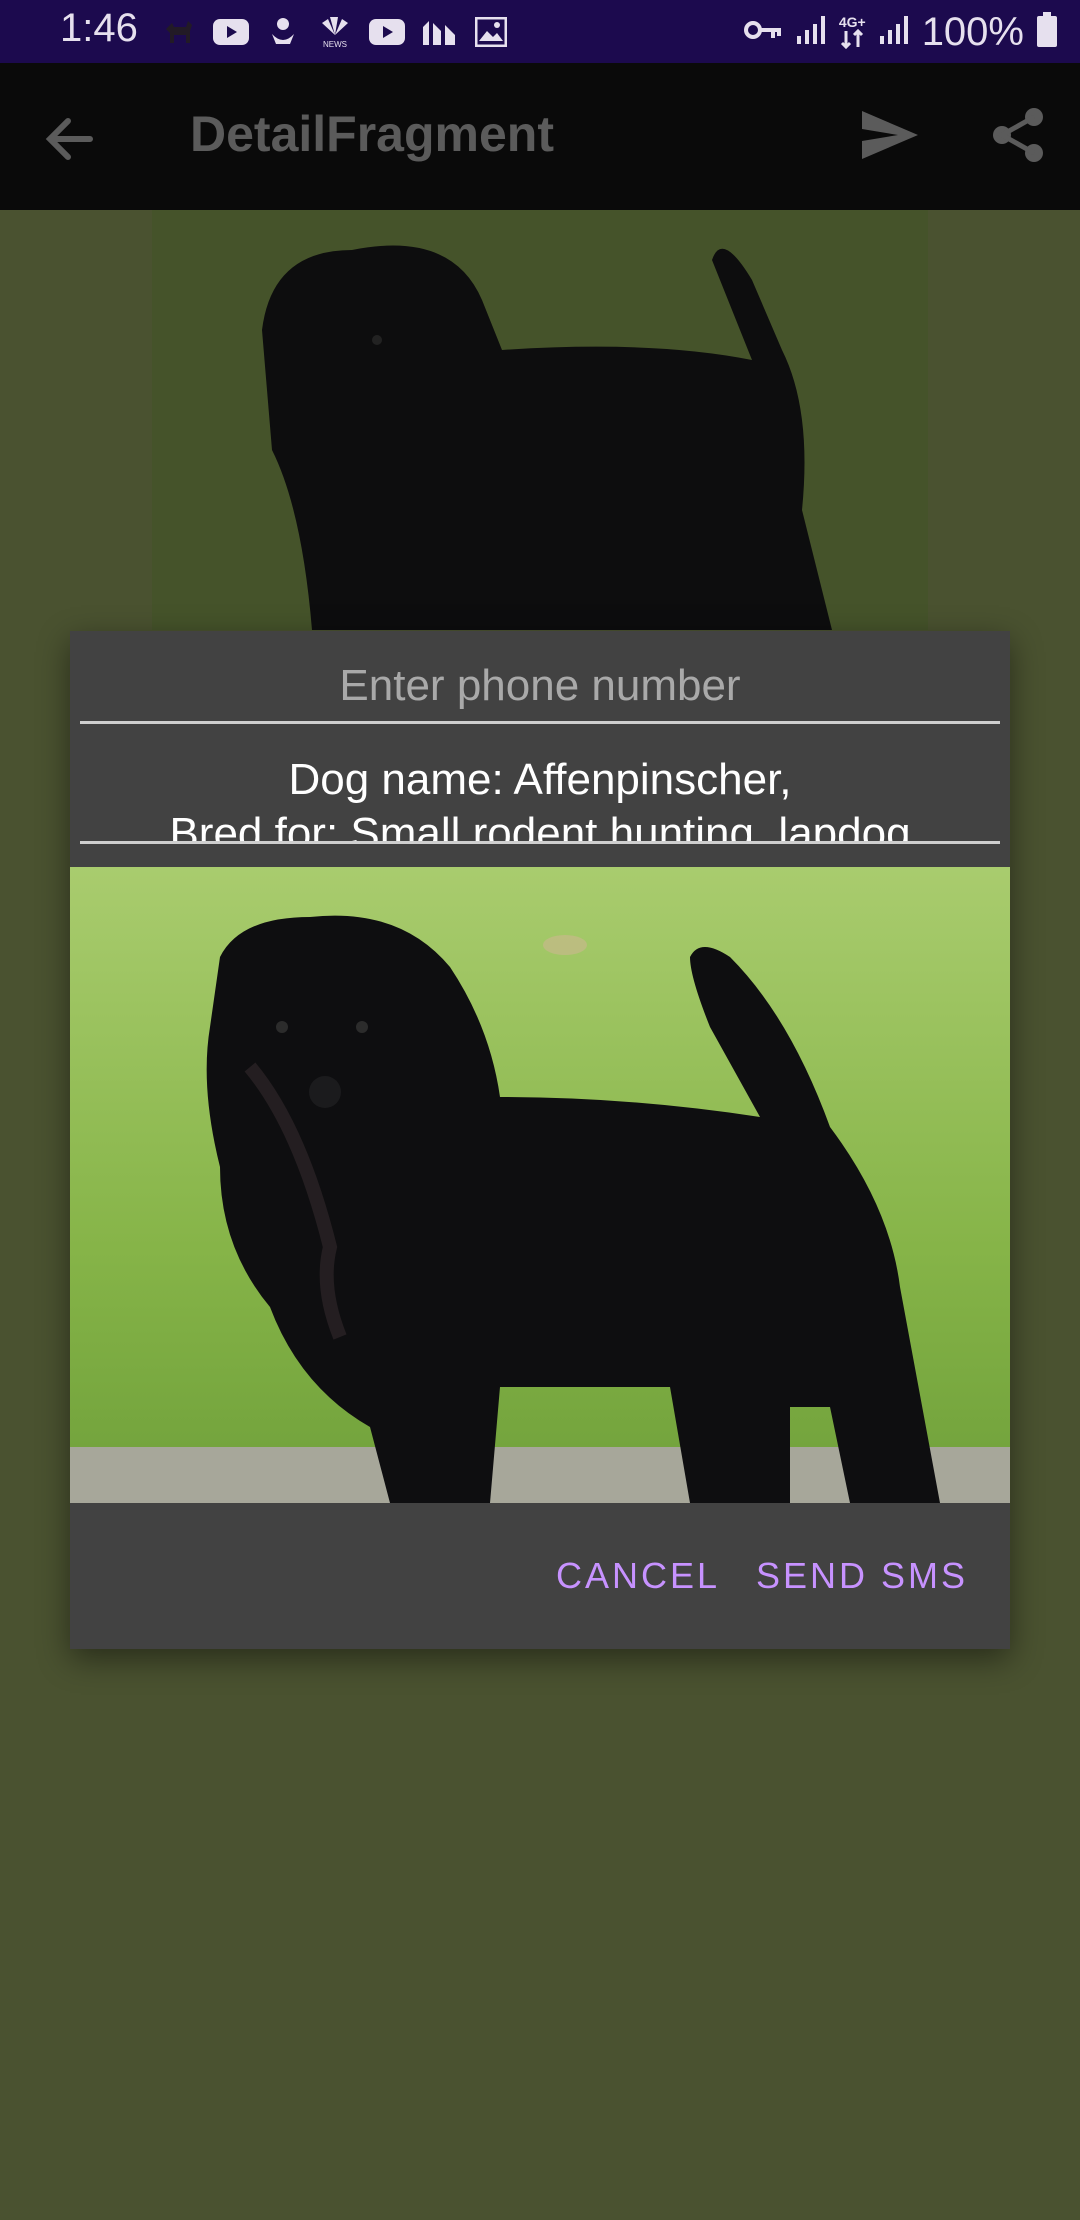 Image resolution: width=1080 pixels, height=2220 pixels. What do you see at coordinates (852, 32) in the screenshot?
I see `network-type-icon: 4G+` at bounding box center [852, 32].